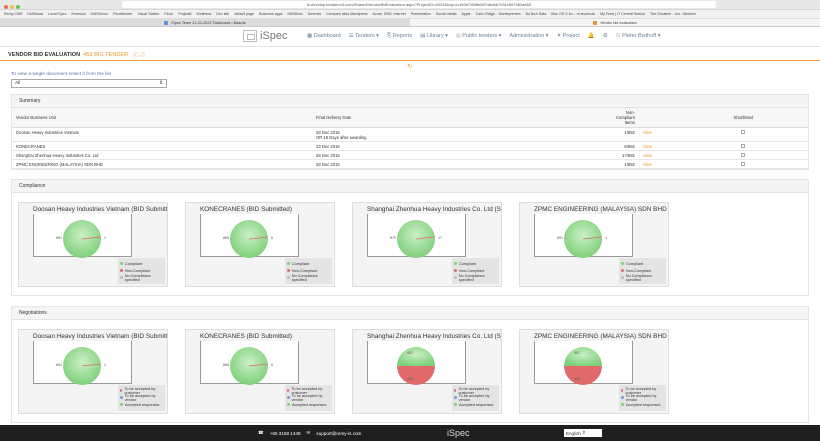 The height and width of the screenshot is (441, 820). Describe the element at coordinates (160, 83) in the screenshot. I see `chevron-down-icon: ⇕` at that location.